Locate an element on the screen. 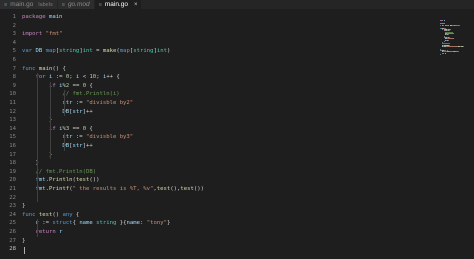 The height and width of the screenshot is (259, 474). line-number: 13 is located at coordinates (12, 120).